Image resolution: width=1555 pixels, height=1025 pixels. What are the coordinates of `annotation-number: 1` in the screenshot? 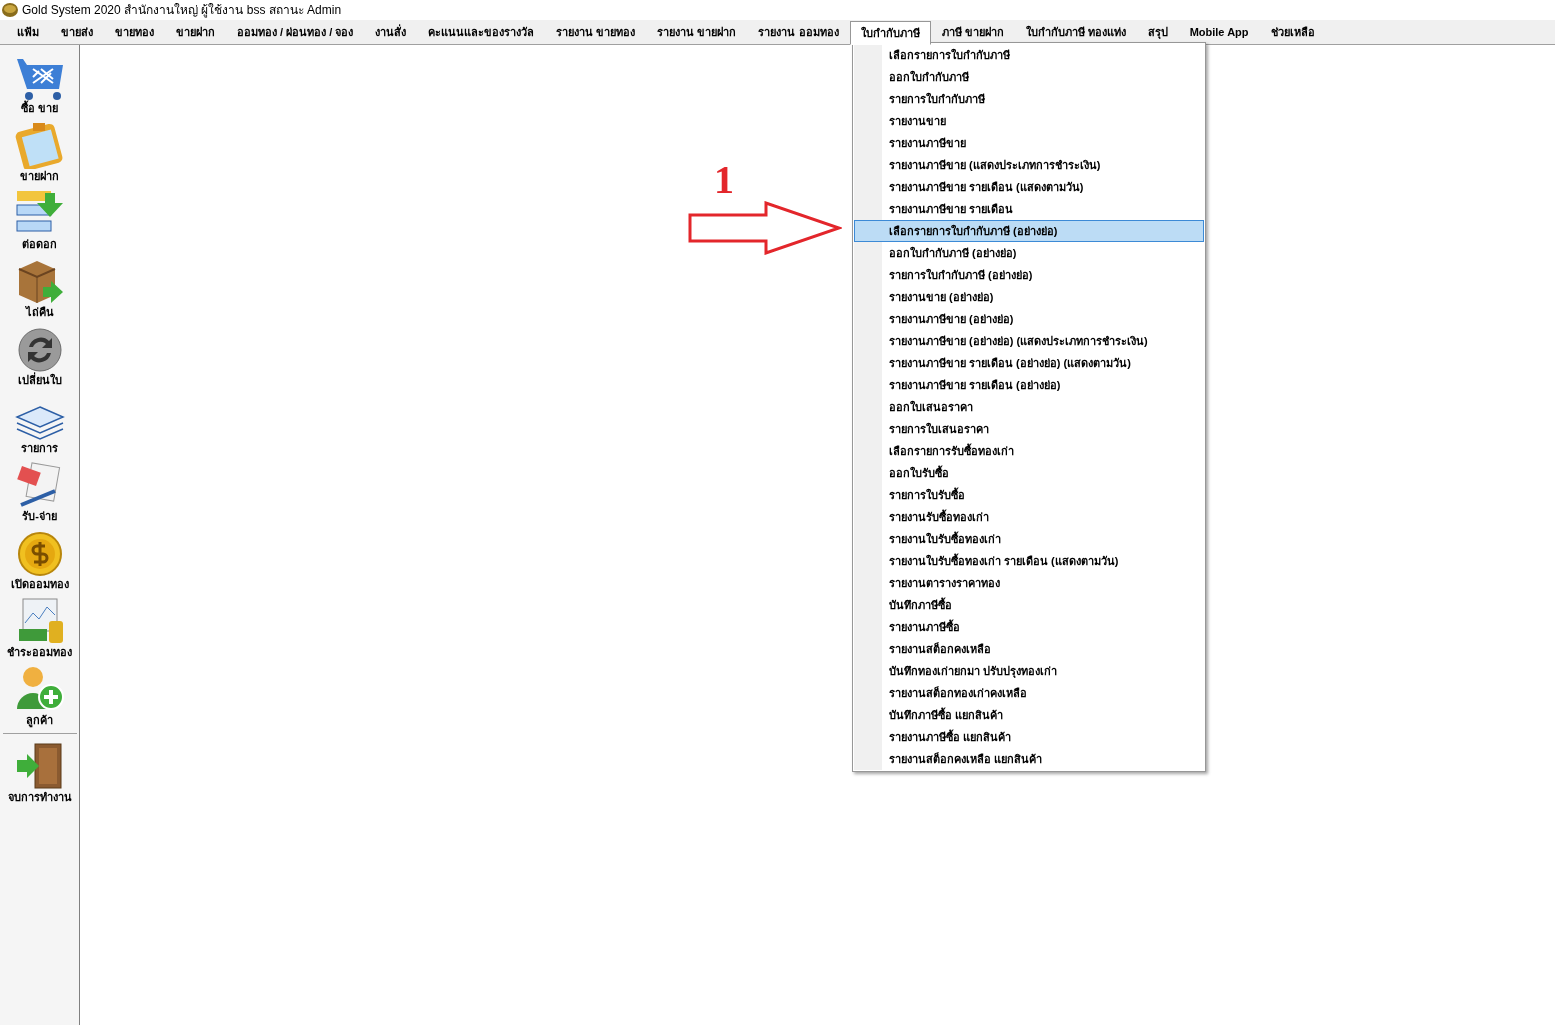 It's located at (724, 180).